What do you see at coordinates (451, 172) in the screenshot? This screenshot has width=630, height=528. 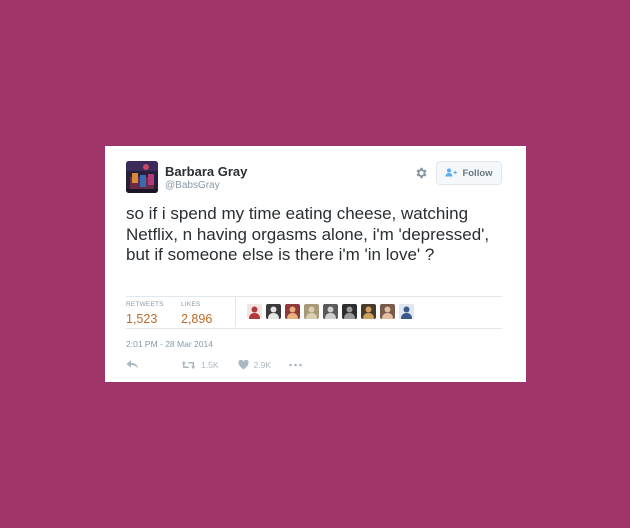 I see `add-user-icon` at bounding box center [451, 172].